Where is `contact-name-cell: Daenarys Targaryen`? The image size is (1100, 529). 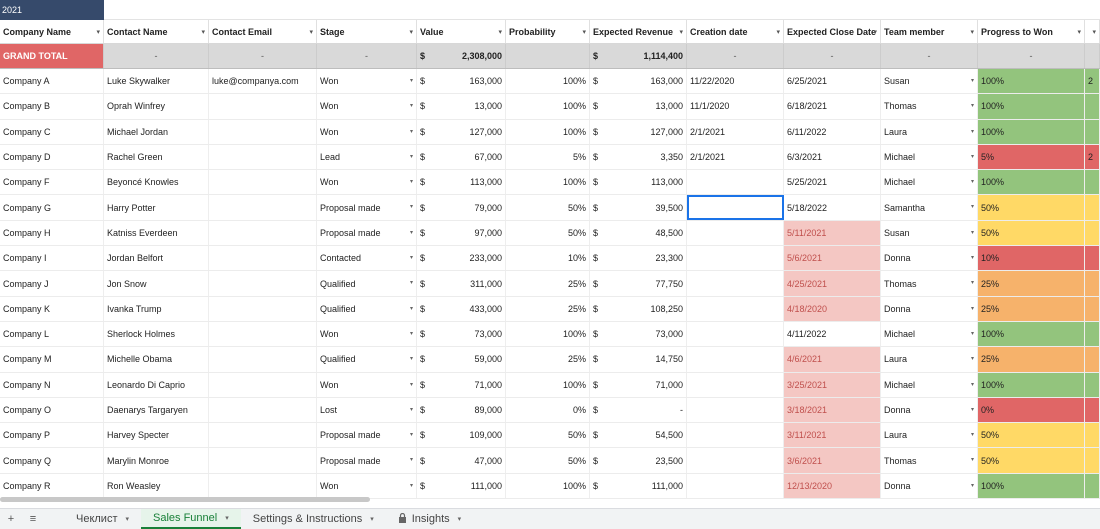 contact-name-cell: Daenarys Targaryen is located at coordinates (156, 410).